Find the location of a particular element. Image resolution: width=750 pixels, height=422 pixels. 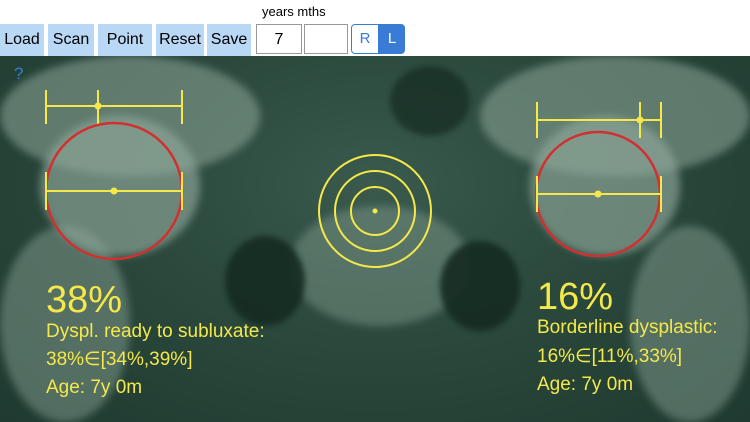

target-center-dot is located at coordinates (375, 211).